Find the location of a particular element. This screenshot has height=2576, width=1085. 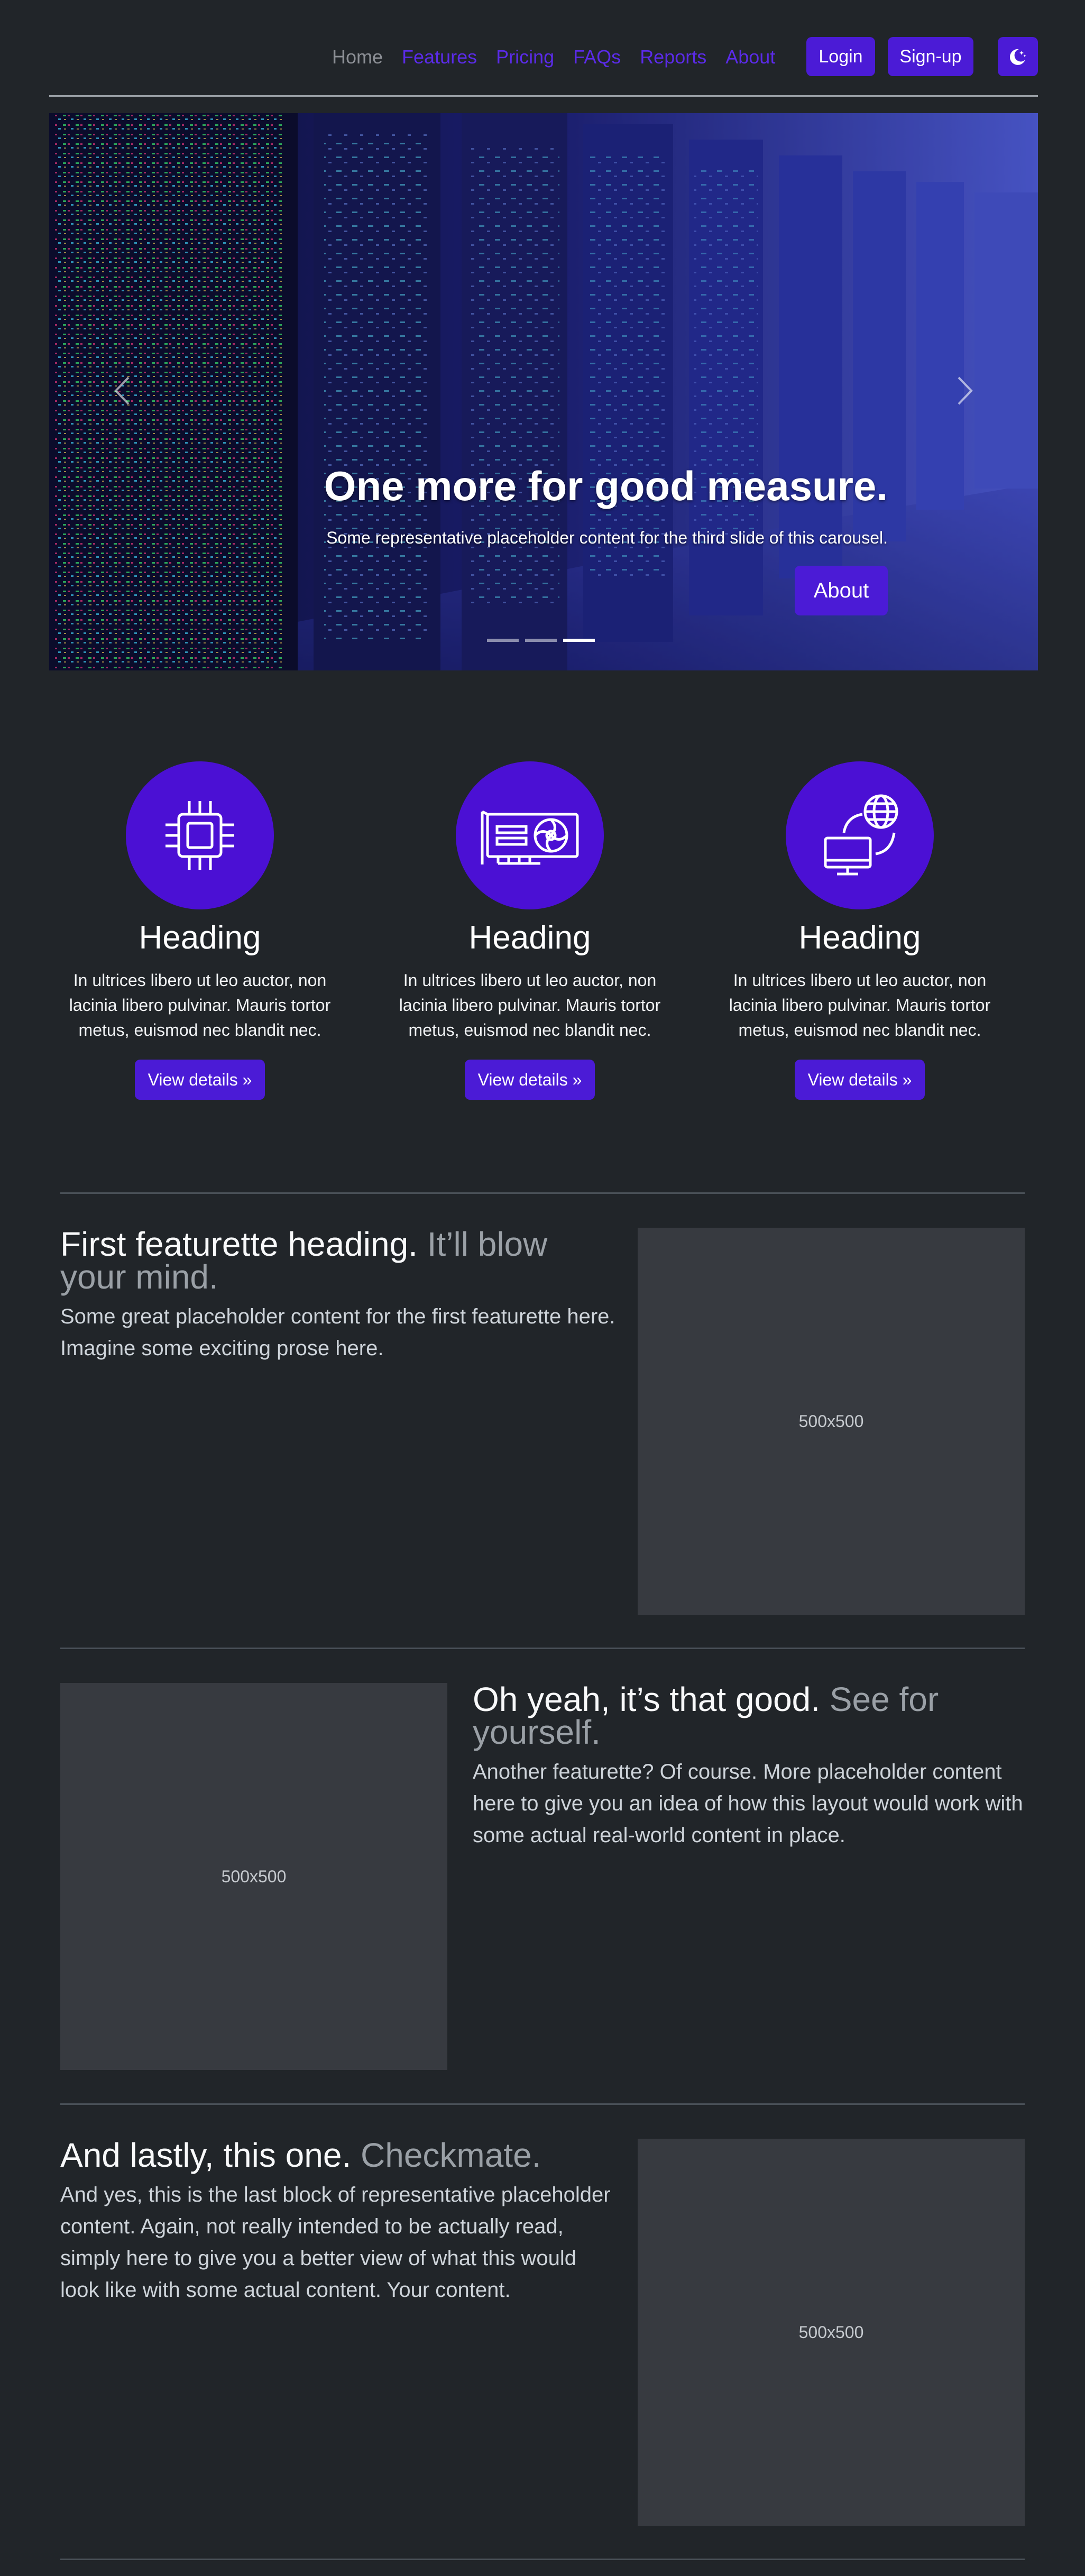

nav-link-about: About is located at coordinates (750, 57).